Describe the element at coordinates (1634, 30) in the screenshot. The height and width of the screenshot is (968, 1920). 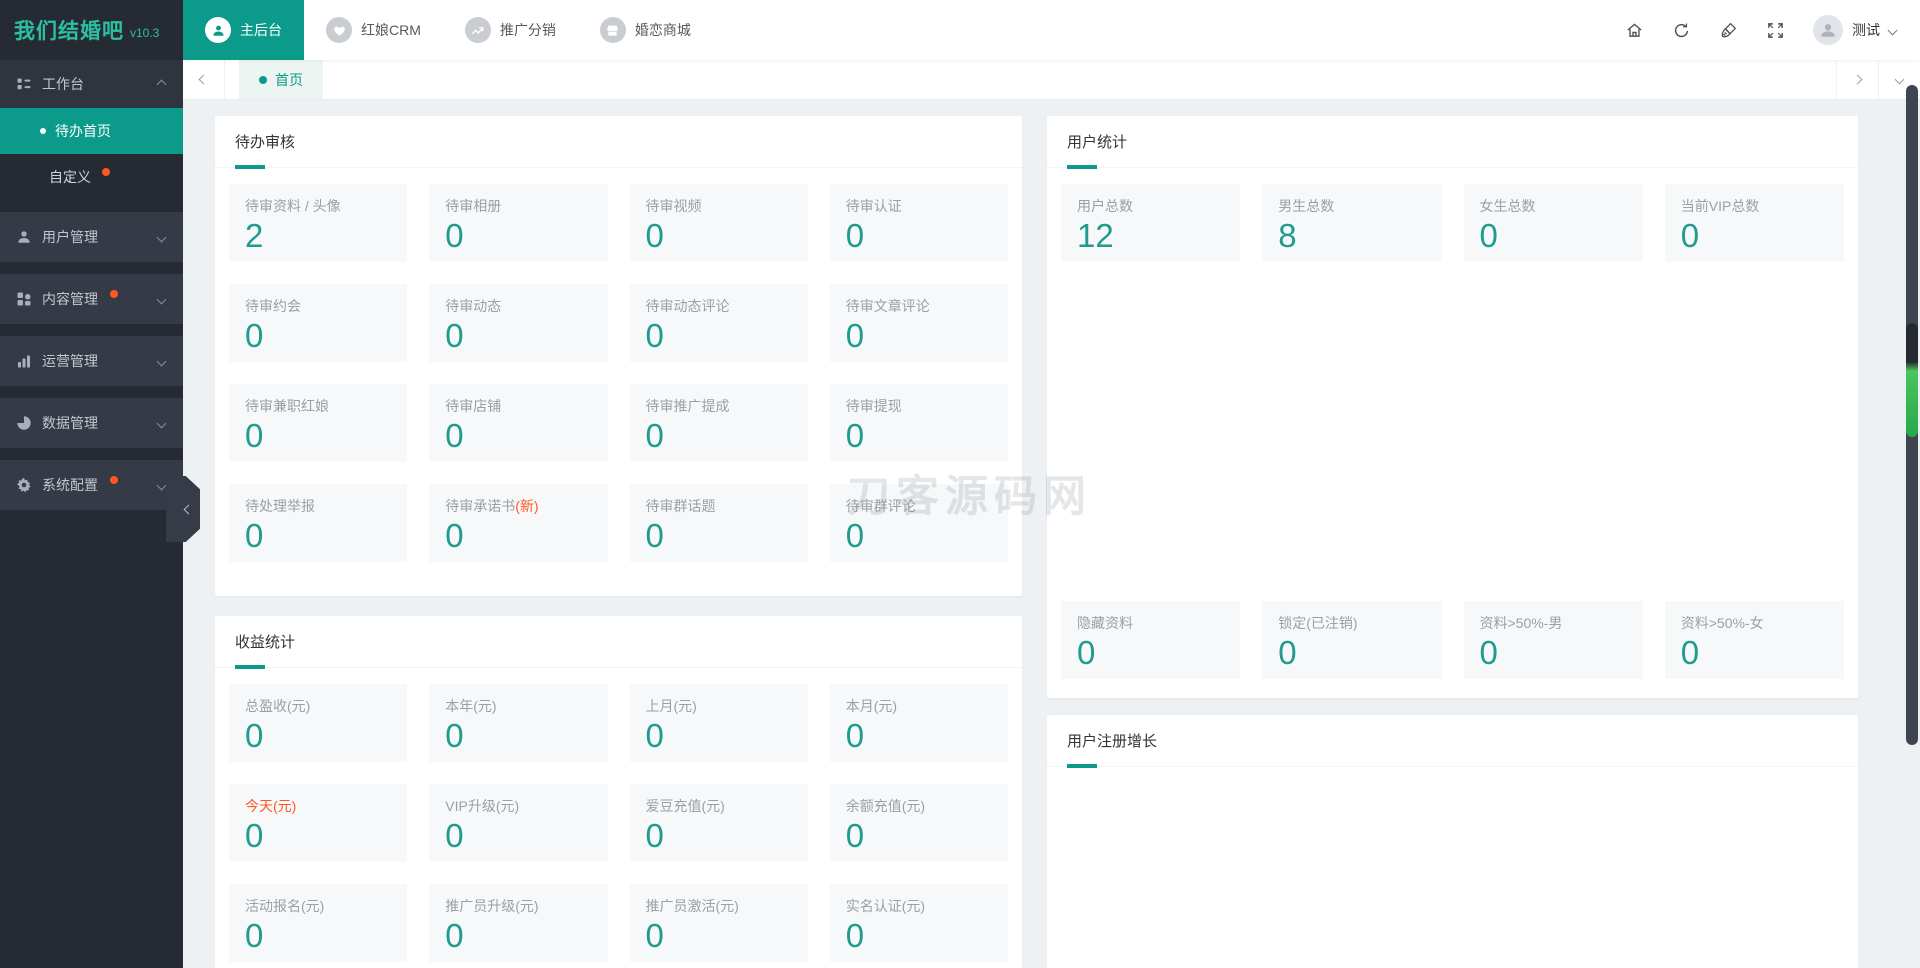
I see `home-icon` at that location.